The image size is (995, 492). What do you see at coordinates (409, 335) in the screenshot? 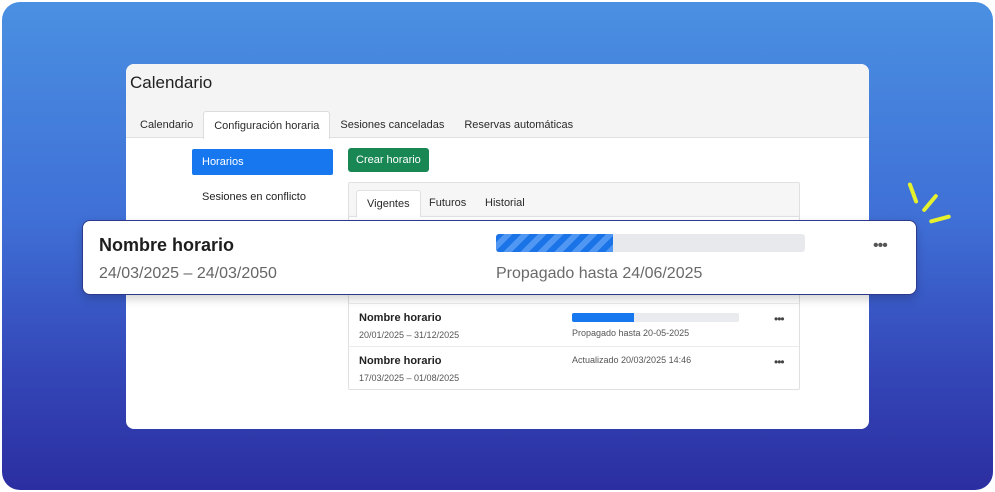
I see `row-dates: 20/01/2025 – 31/12/2025` at bounding box center [409, 335].